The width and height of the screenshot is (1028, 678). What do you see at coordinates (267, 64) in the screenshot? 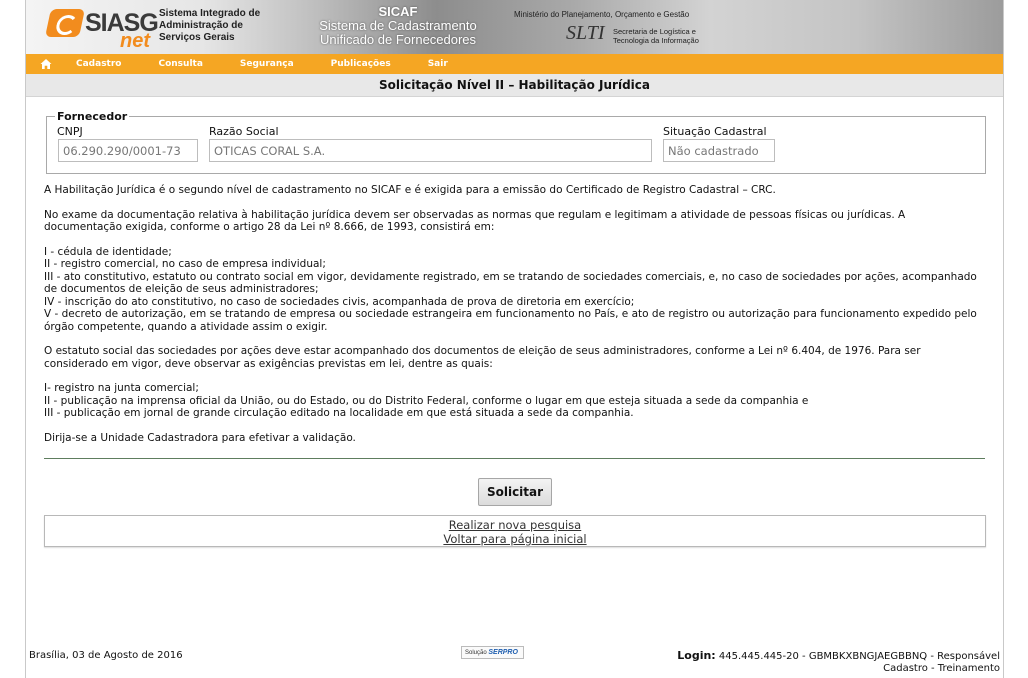
I see `menu-item-seguranca: Segurança` at bounding box center [267, 64].